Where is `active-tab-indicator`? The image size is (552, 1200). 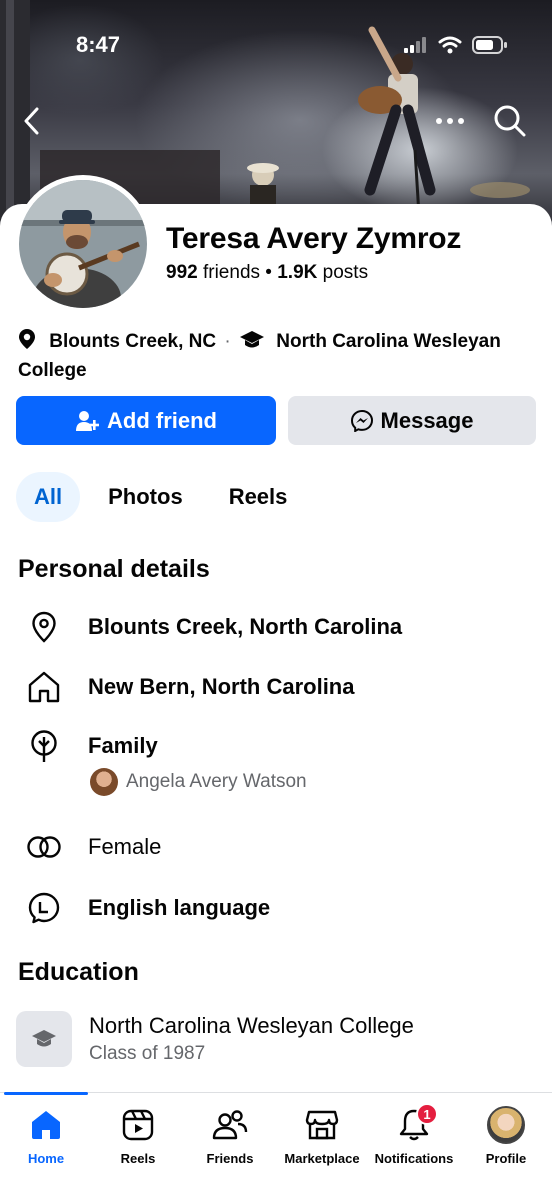
active-tab-indicator is located at coordinates (46, 1093).